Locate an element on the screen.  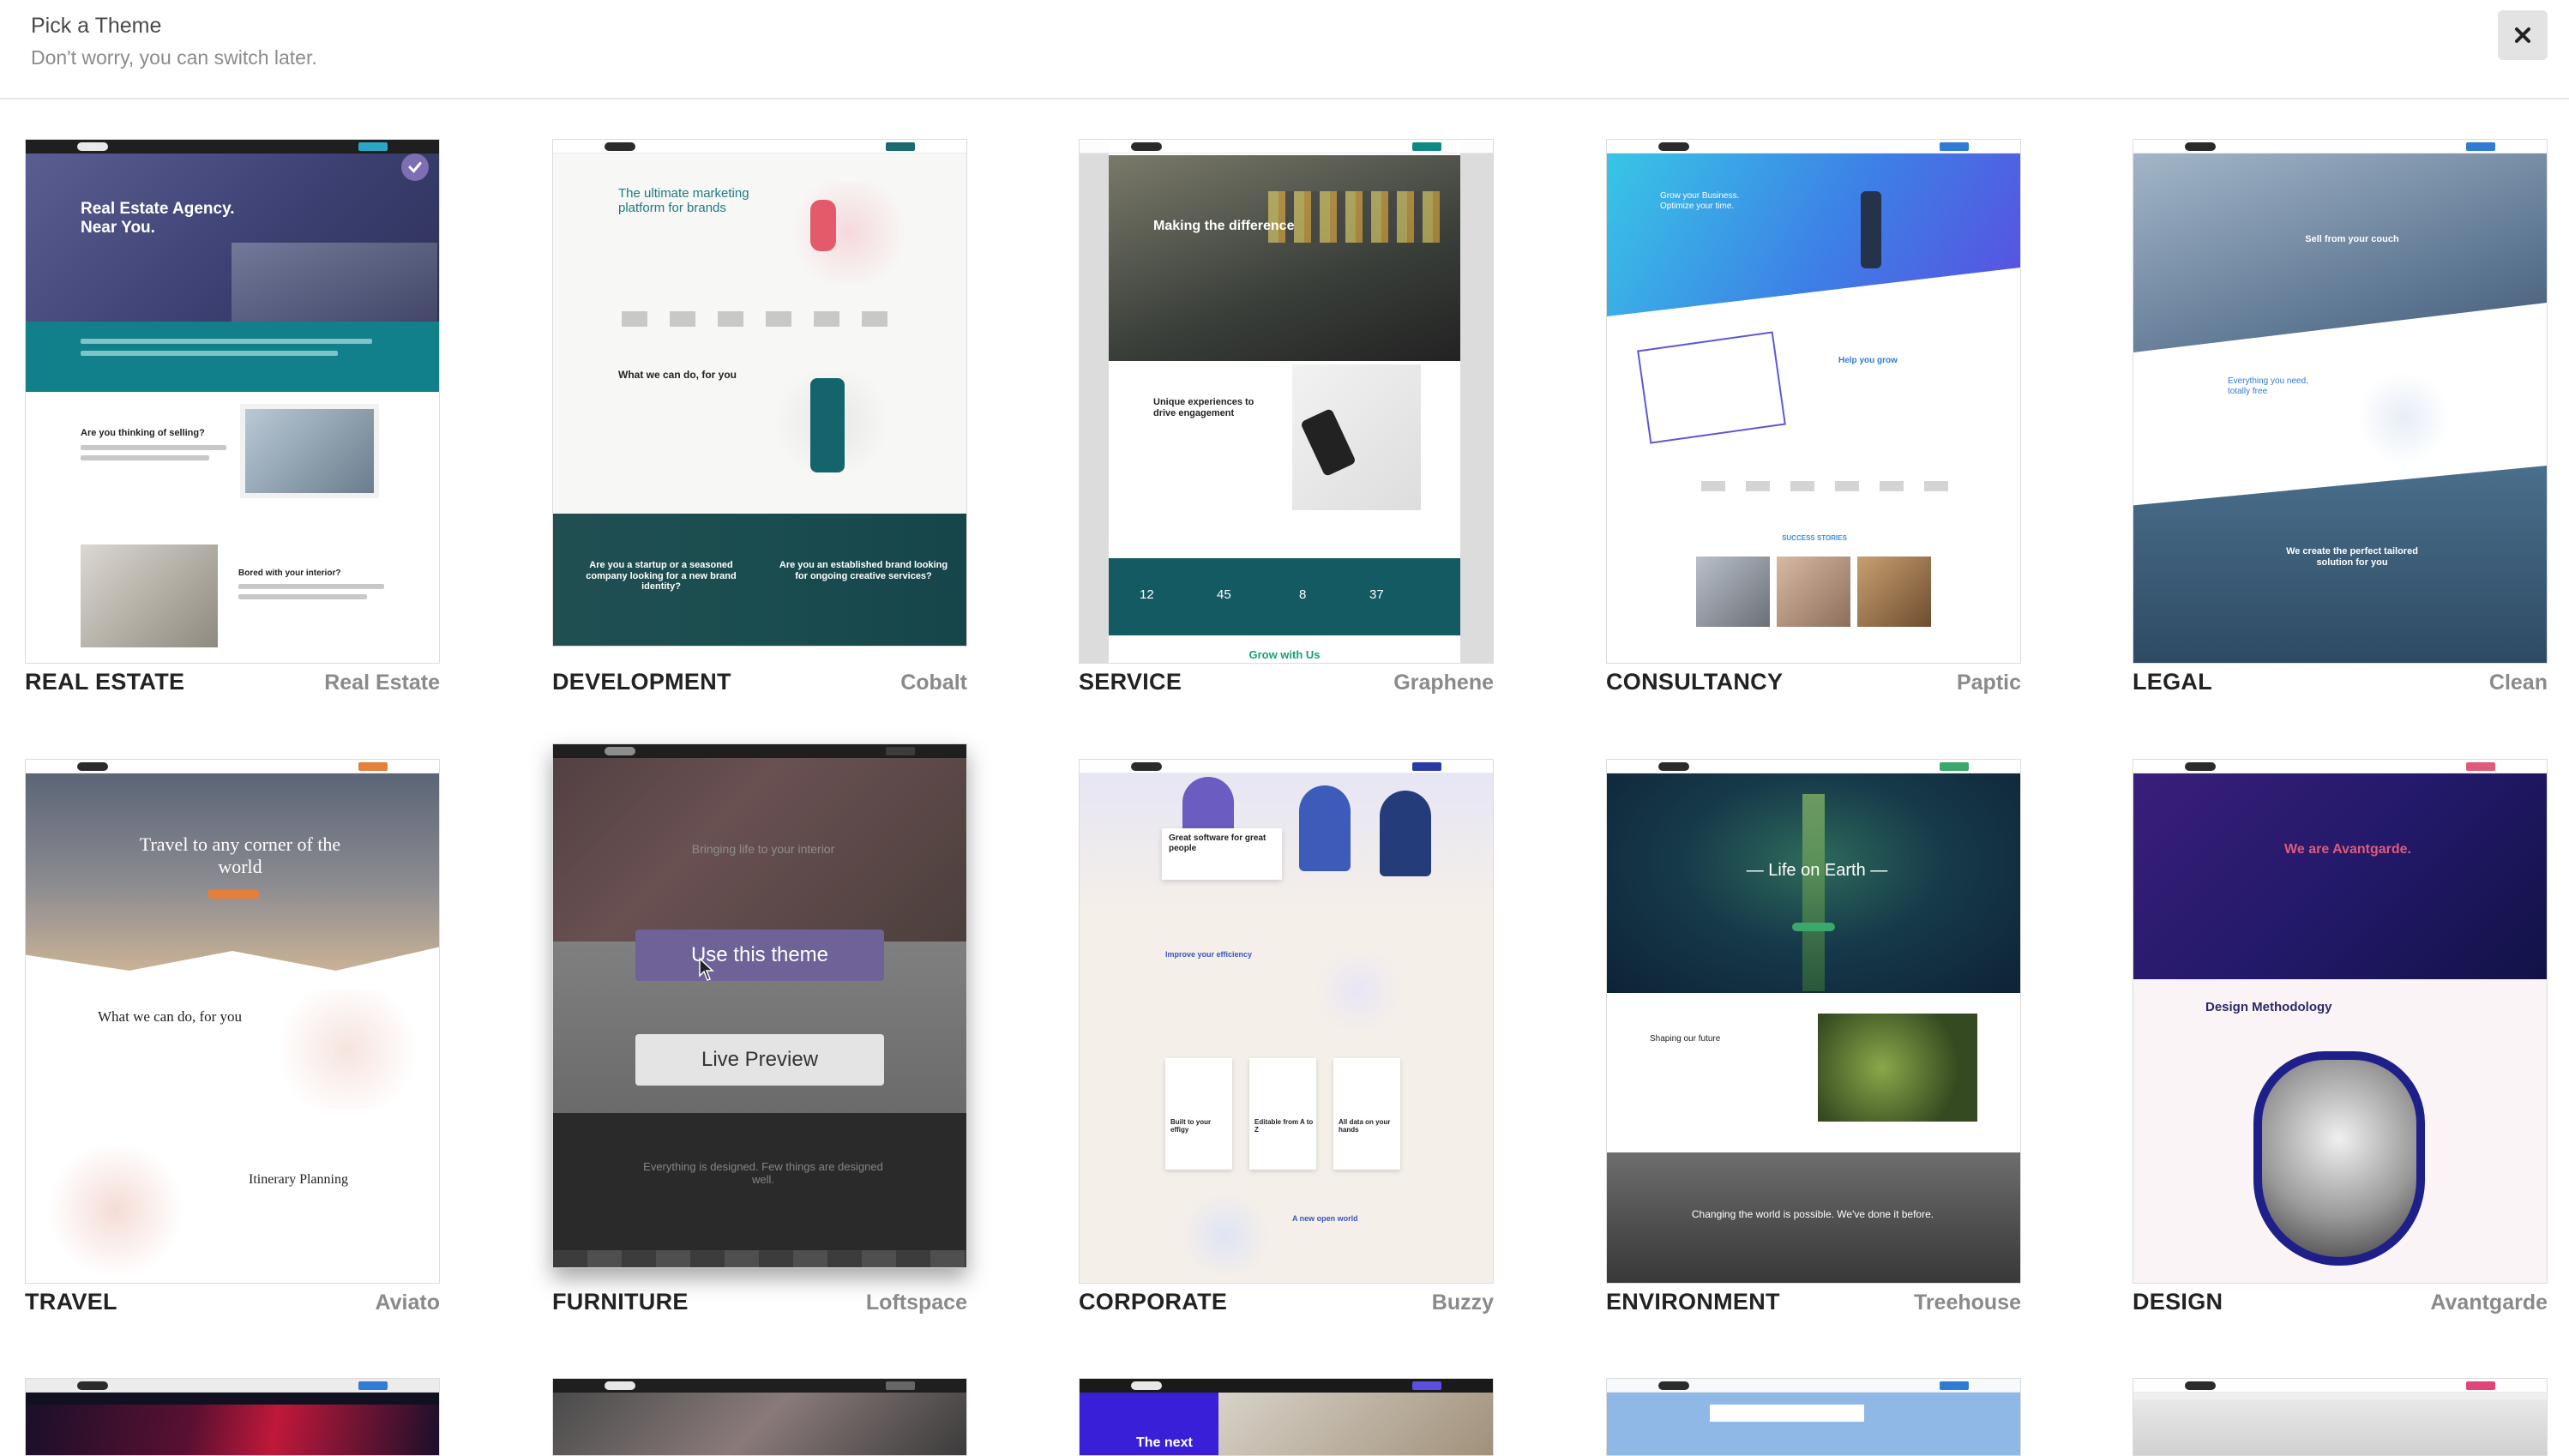
theme-category: LEGAL is located at coordinates (2172, 682).